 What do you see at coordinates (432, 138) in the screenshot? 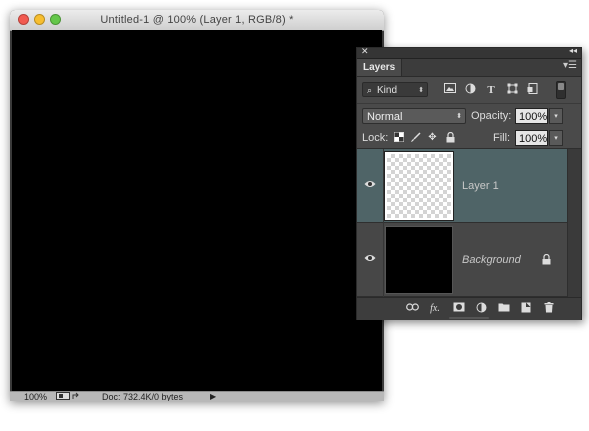
I see `lock-position-icon: ✥` at bounding box center [432, 138].